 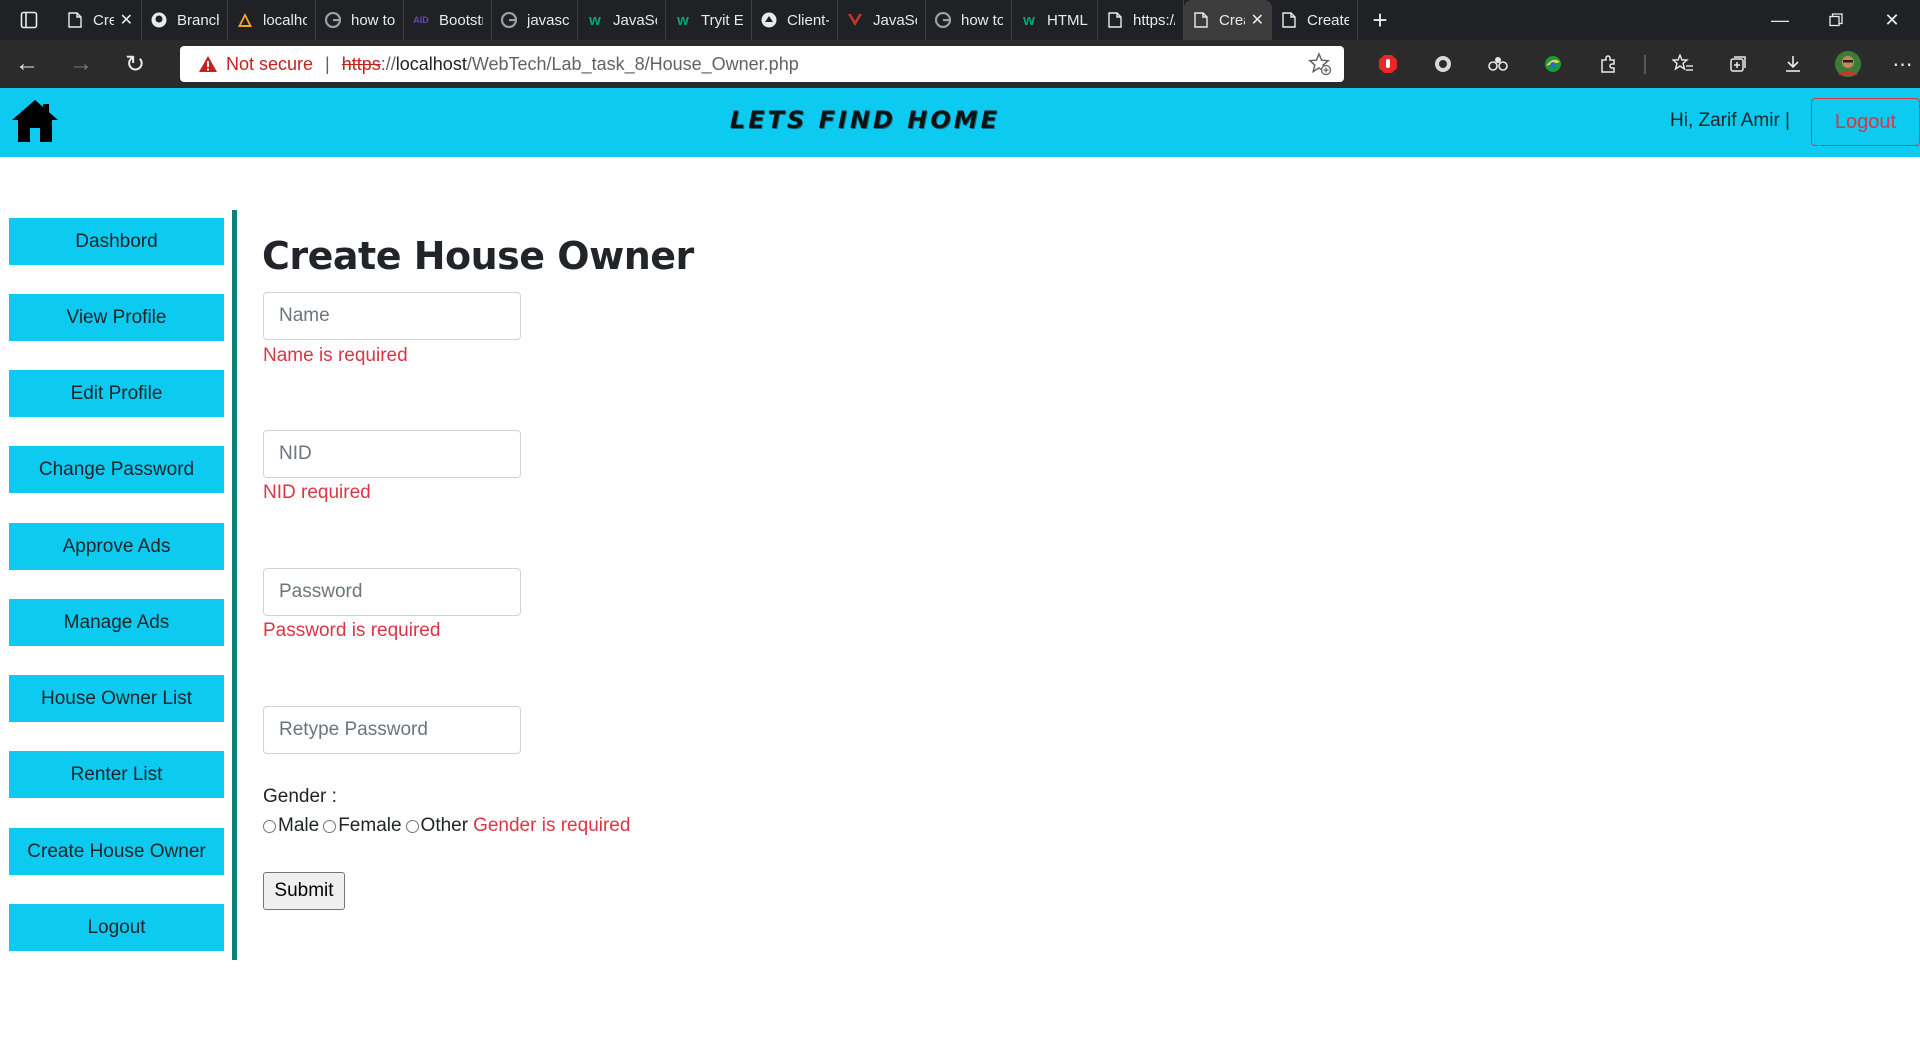 I want to click on stop-hand-icon, so click(x=1387, y=64).